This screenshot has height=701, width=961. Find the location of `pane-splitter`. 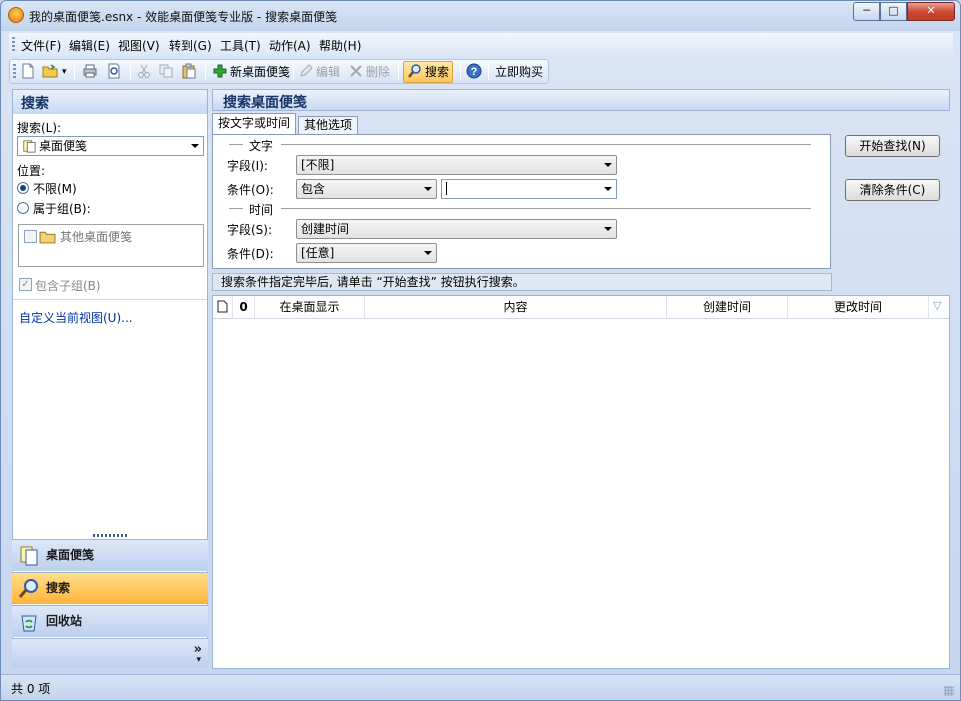

pane-splitter is located at coordinates (110, 535).